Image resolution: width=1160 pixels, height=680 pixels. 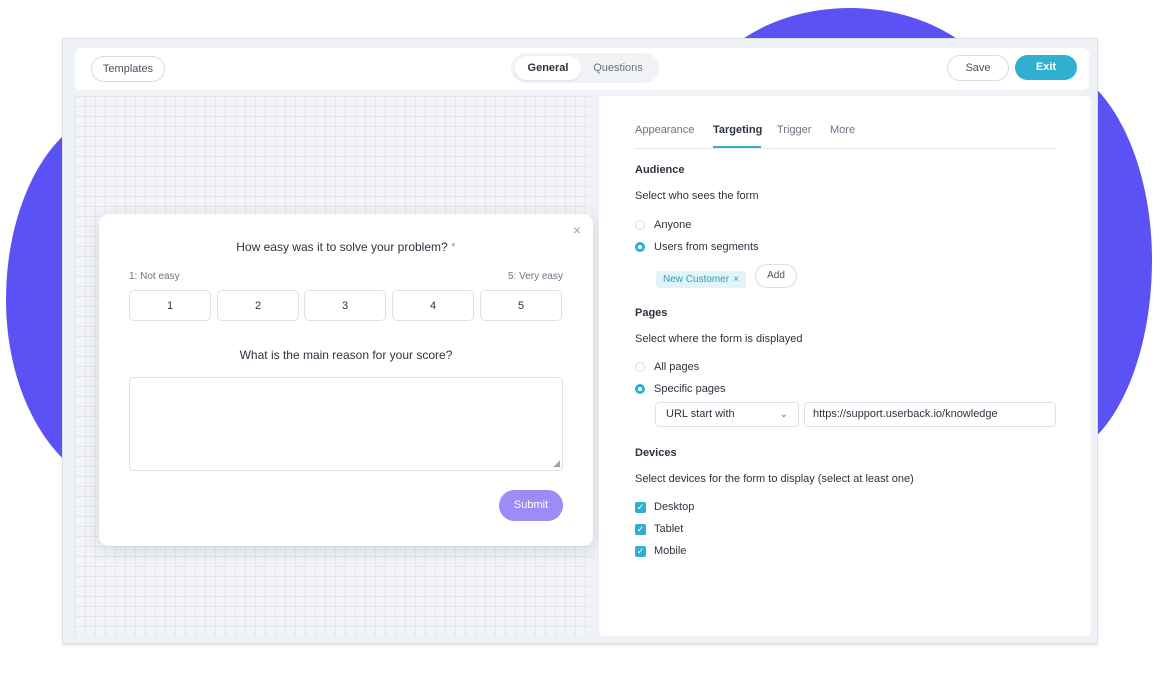 I want to click on radio-label: Anyone, so click(x=673, y=225).